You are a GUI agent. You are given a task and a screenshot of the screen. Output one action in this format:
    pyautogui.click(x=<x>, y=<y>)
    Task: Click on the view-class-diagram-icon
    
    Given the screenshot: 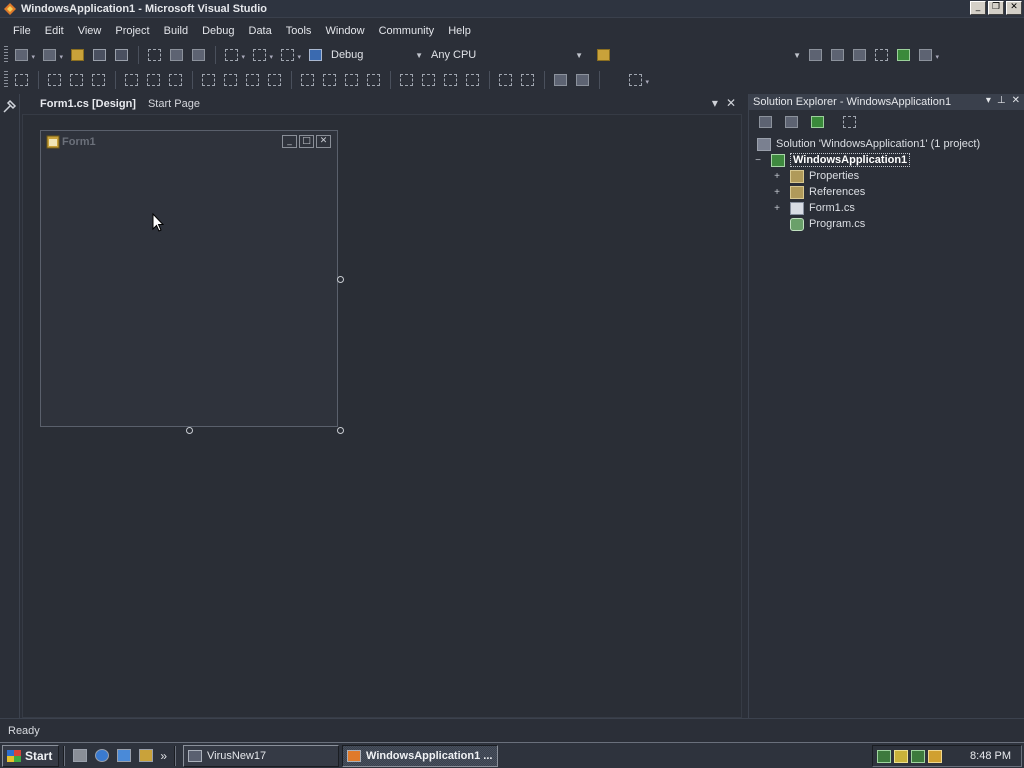 What is the action you would take?
    pyautogui.click(x=849, y=122)
    